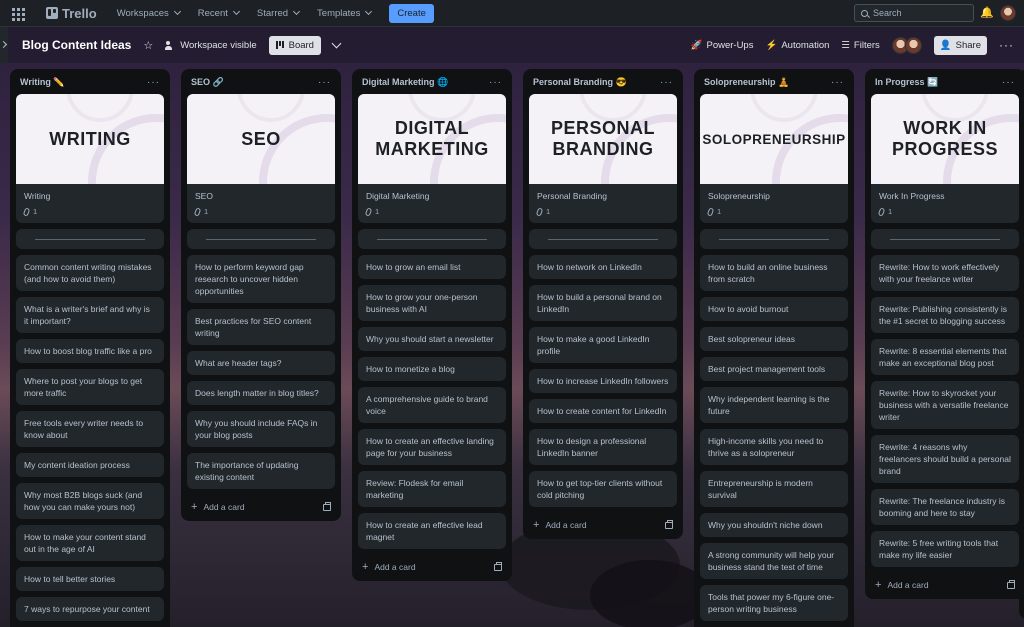 Image resolution: width=1024 pixels, height=627 pixels. What do you see at coordinates (261, 84) in the screenshot?
I see `list-header: SEO 🔗 ···` at bounding box center [261, 84].